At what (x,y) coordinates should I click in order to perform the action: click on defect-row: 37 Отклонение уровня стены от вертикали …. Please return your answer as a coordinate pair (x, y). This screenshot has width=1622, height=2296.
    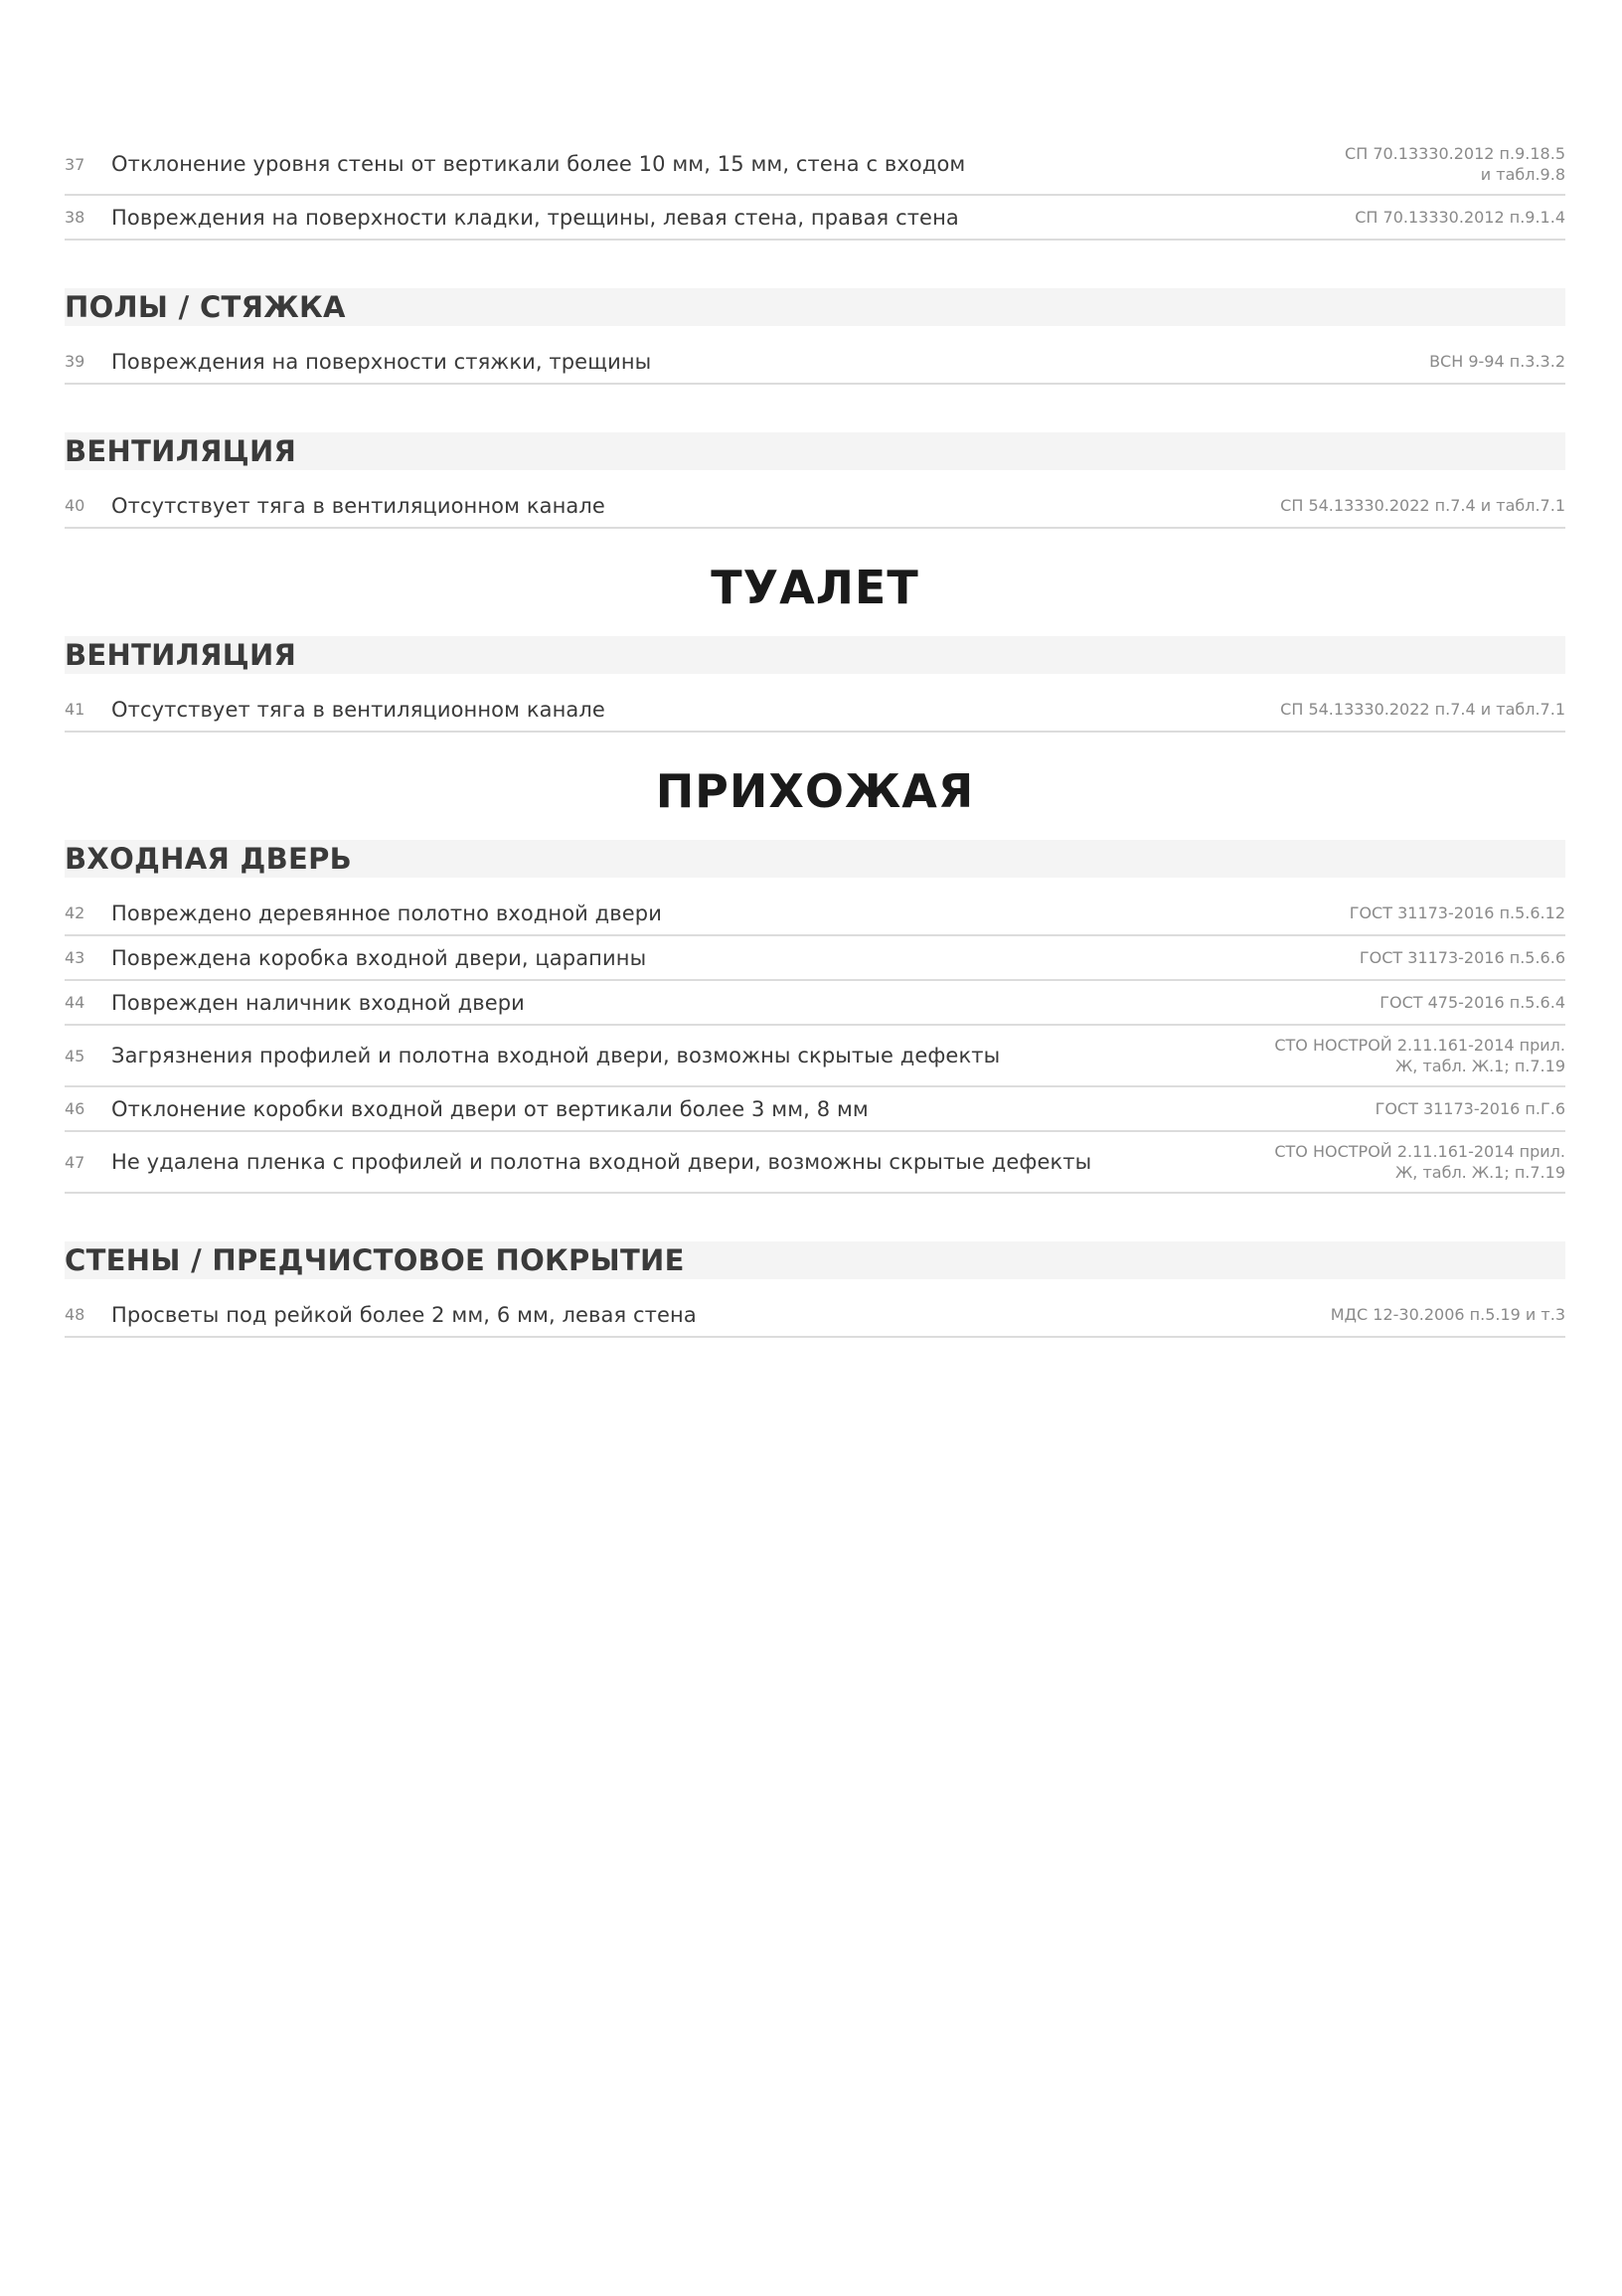
    Looking at the image, I should click on (815, 165).